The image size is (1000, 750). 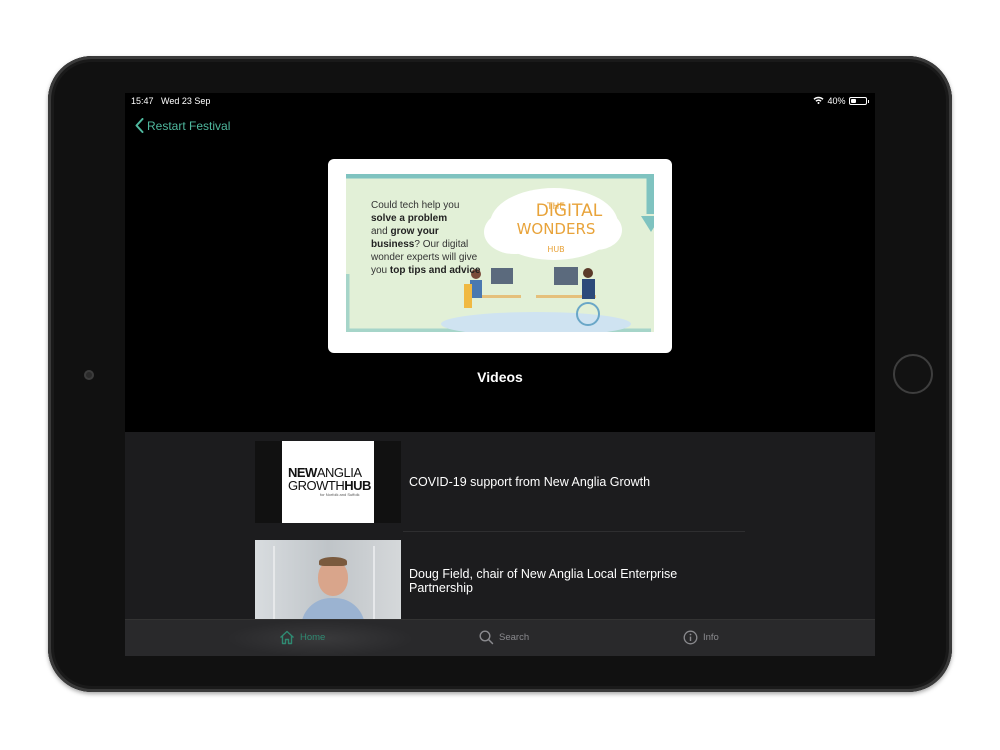 I want to click on status-date: Wed 23 Sep, so click(x=186, y=101).